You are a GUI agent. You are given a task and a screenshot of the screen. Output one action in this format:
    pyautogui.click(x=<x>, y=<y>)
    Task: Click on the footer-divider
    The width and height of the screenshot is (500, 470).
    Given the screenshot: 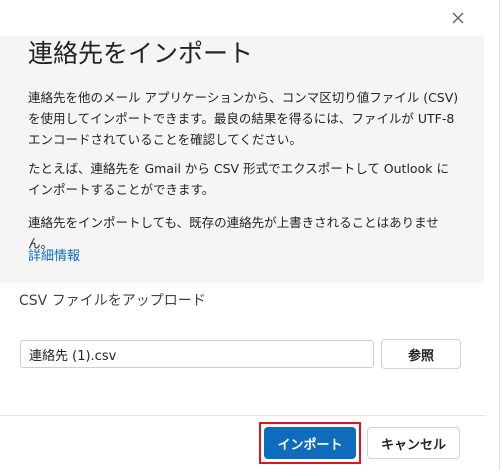 What is the action you would take?
    pyautogui.click(x=243, y=415)
    